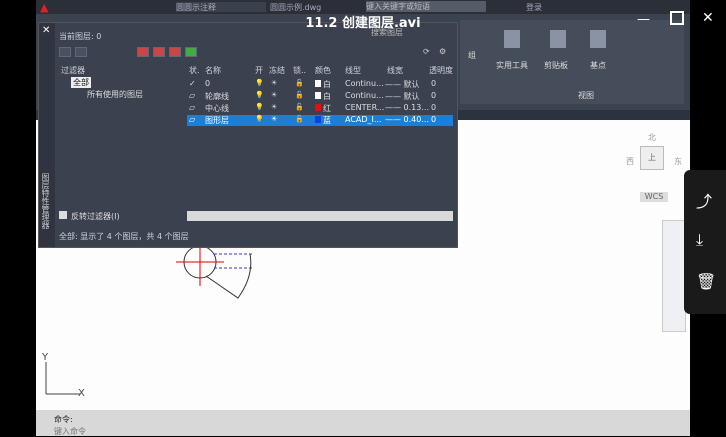 The image size is (726, 437). Describe the element at coordinates (472, 55) in the screenshot. I see `ribbon-group-label: 组` at that location.